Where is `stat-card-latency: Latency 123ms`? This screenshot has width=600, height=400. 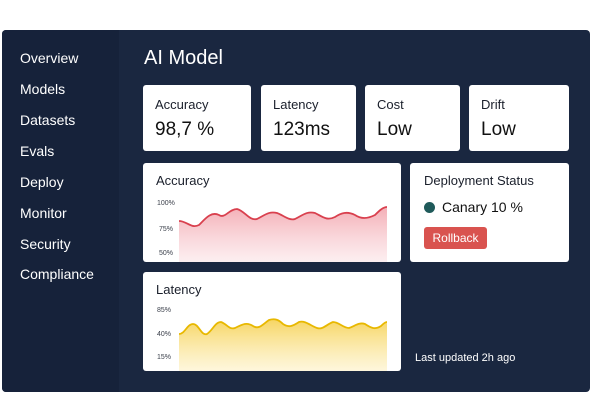 stat-card-latency: Latency 123ms is located at coordinates (308, 118).